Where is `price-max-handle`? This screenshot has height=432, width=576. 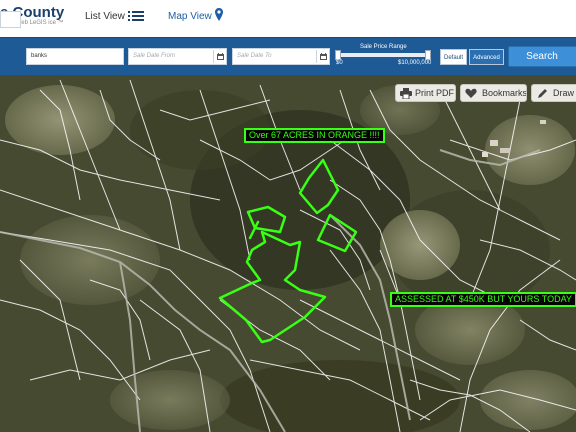
price-max-handle is located at coordinates (428, 55).